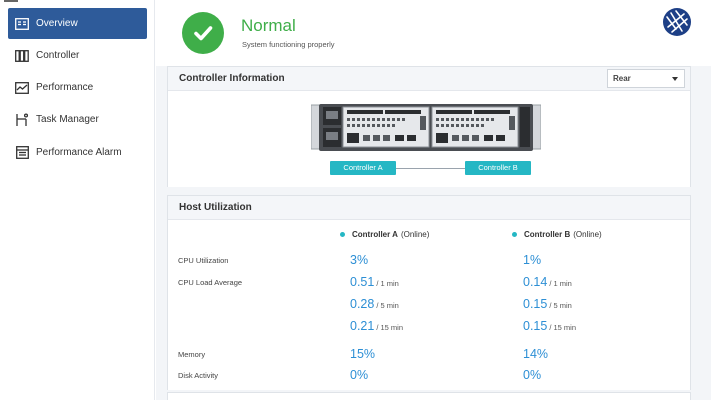  What do you see at coordinates (58, 55) in the screenshot?
I see `sidebar-item-label: Controller` at bounding box center [58, 55].